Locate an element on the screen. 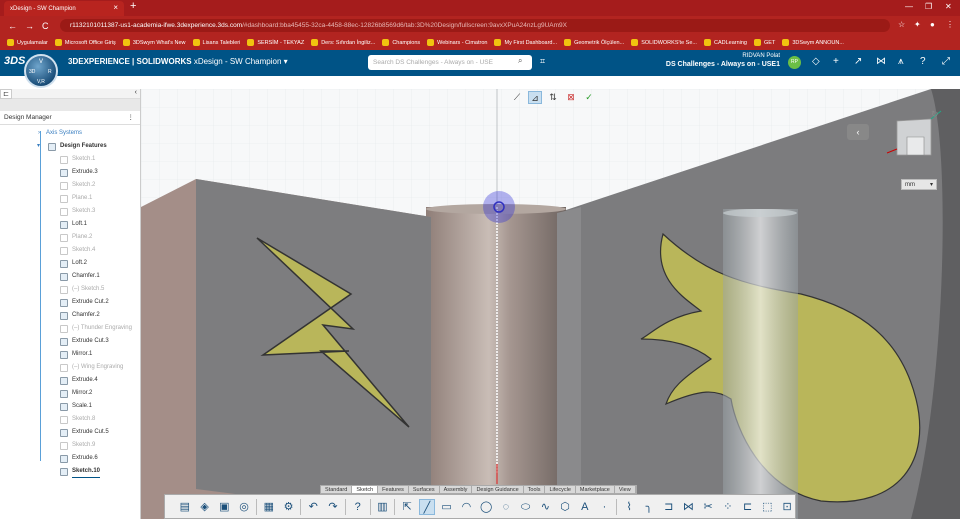 This screenshot has height=519, width=960. cancel-sketch-icon: ⊠ is located at coordinates (571, 97).